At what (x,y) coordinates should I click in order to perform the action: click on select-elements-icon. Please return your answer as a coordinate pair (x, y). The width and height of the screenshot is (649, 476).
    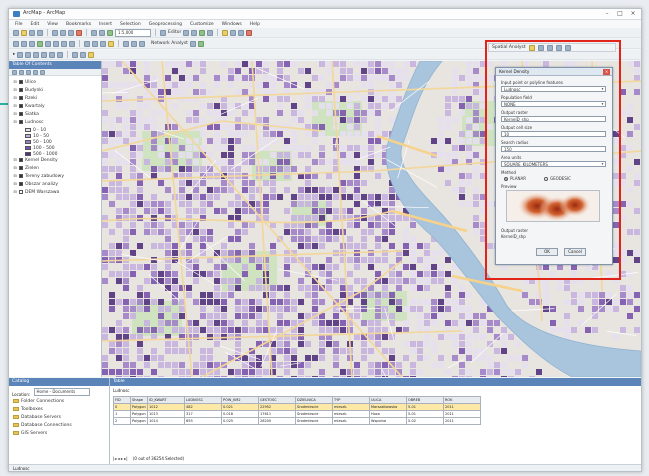
    Looking at the image, I should click on (103, 43).